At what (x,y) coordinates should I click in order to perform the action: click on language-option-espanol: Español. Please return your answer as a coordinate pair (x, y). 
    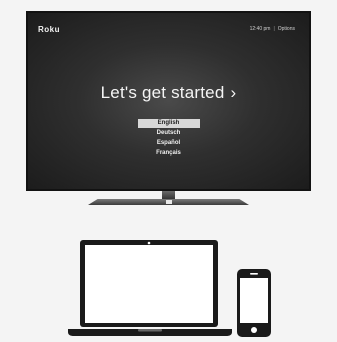
    Looking at the image, I should click on (169, 143).